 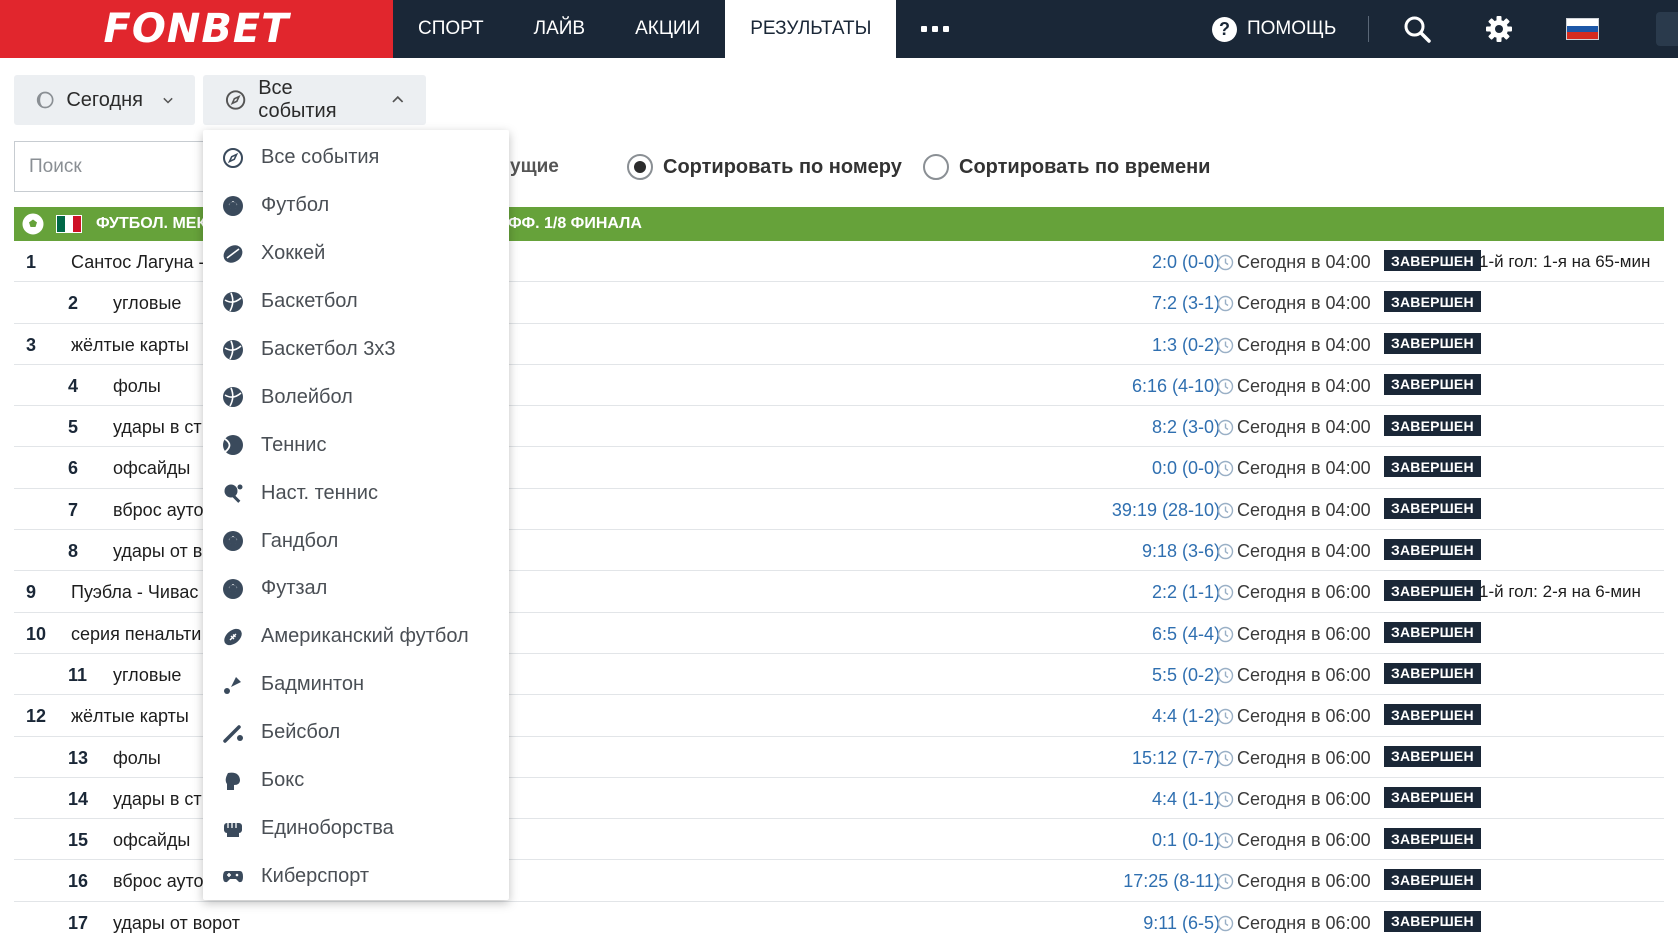 I want to click on date-filter-dropdown: Сегодня, so click(x=104, y=100).